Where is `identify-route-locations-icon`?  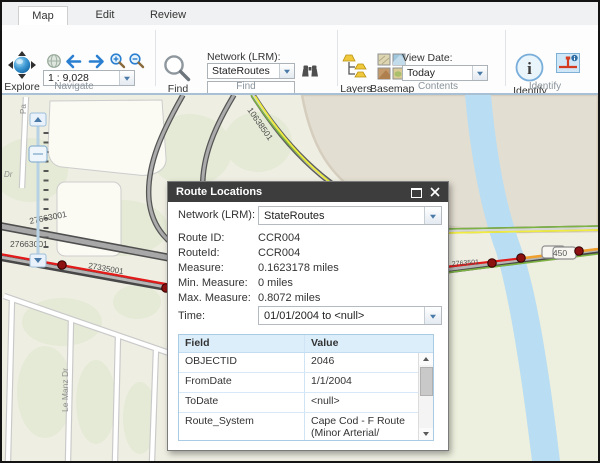
identify-route-locations-icon is located at coordinates (568, 63).